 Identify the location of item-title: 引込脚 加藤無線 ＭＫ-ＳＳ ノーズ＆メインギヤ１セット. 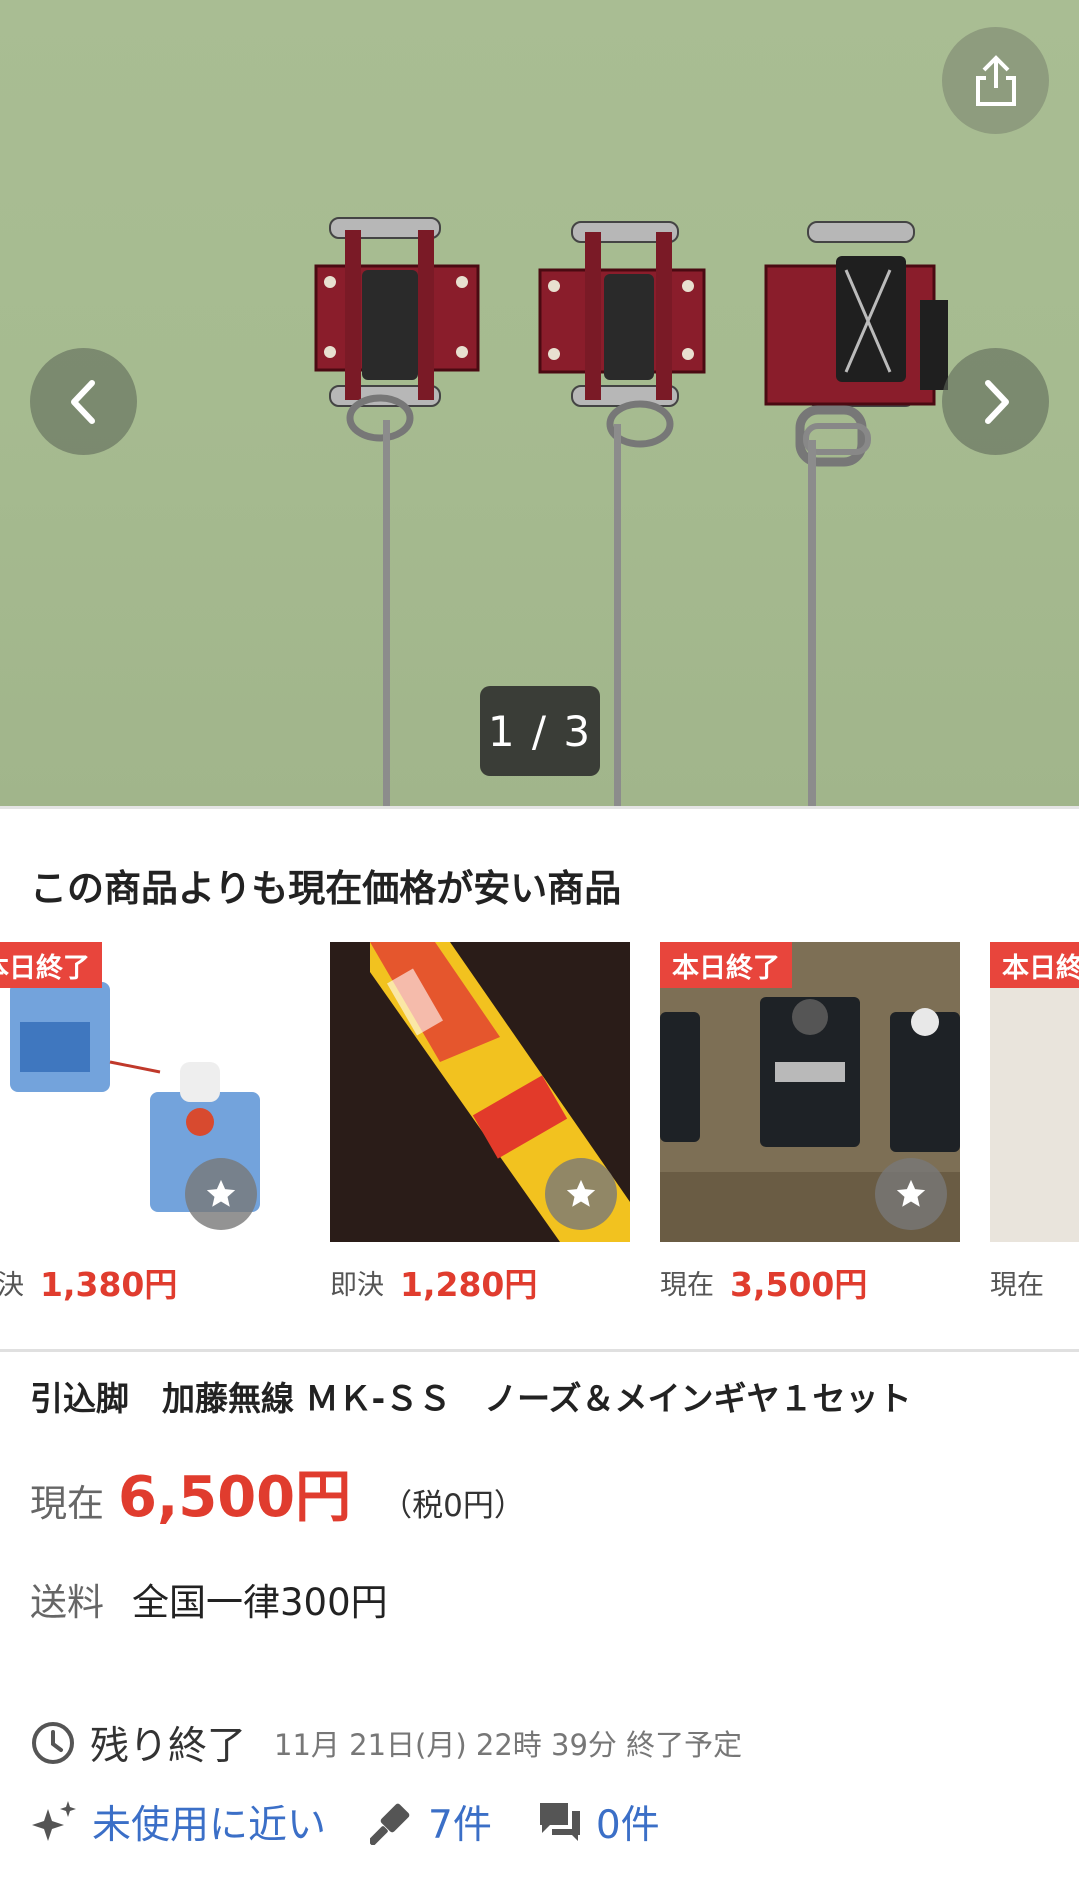
(471, 1398).